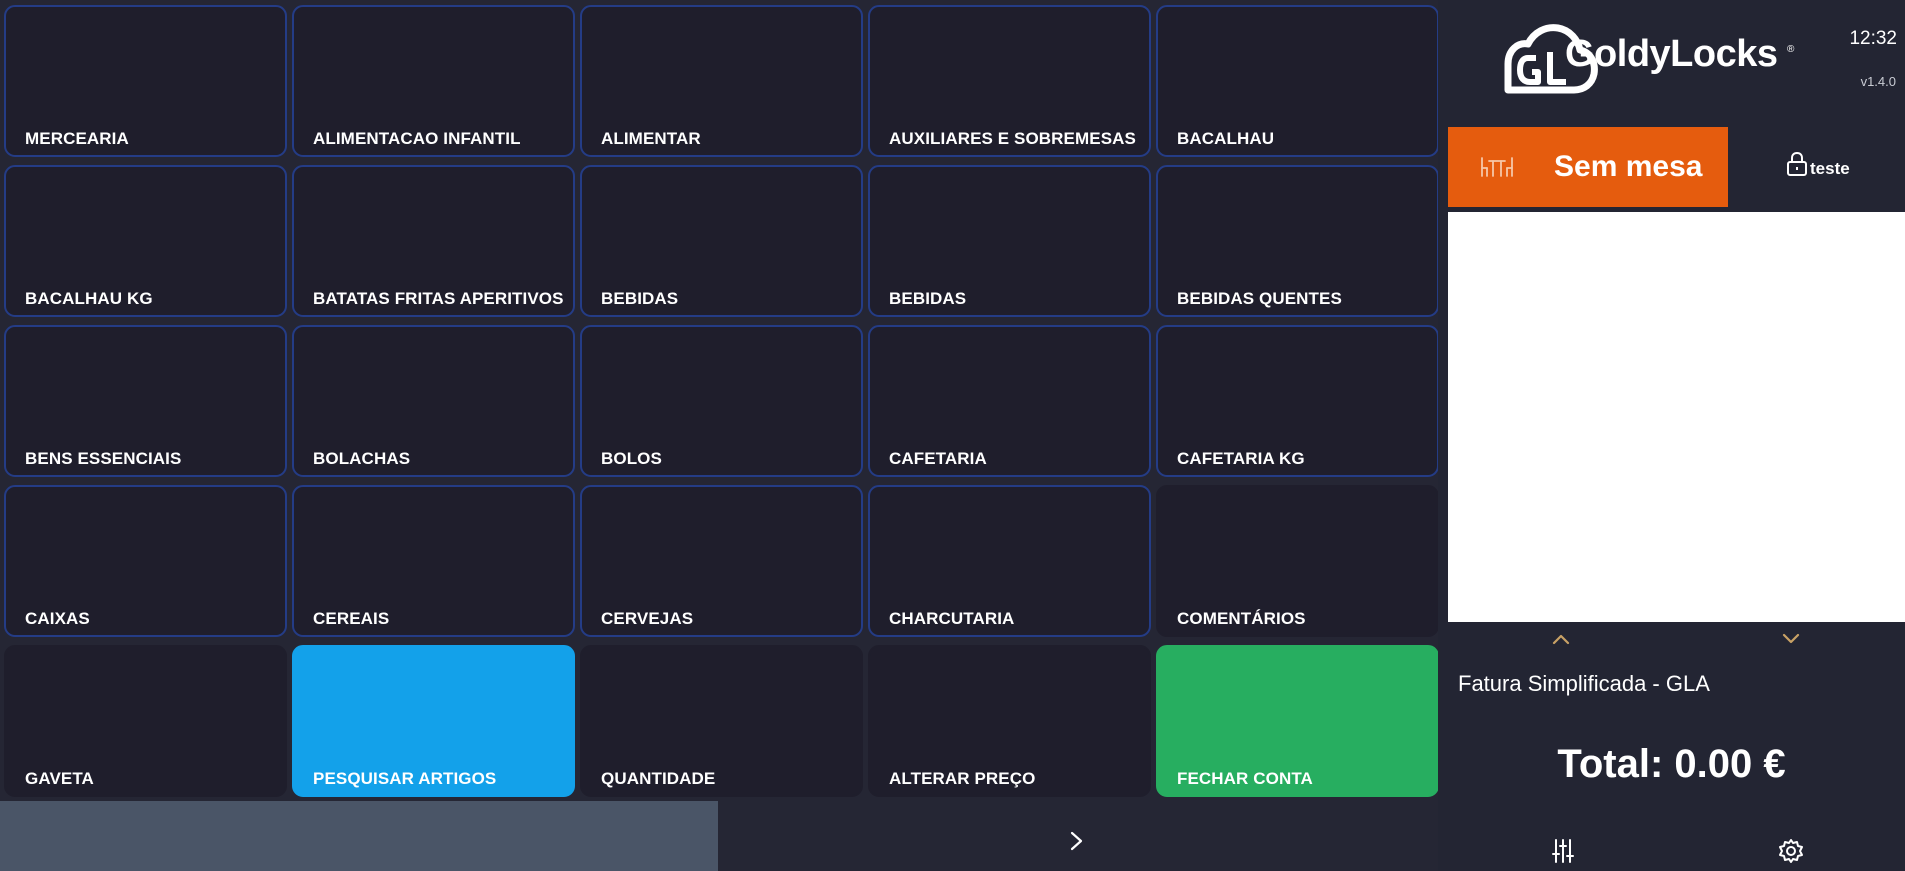  What do you see at coordinates (145, 561) in the screenshot?
I see `tile-caixas: CAIXAS` at bounding box center [145, 561].